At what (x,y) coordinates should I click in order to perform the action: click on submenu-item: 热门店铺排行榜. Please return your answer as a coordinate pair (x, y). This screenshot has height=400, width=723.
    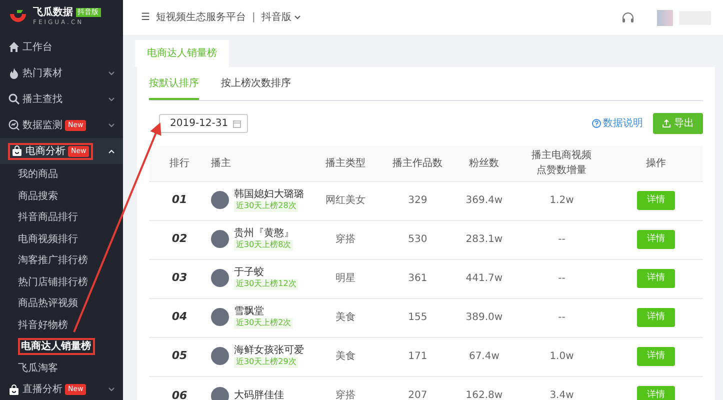
    Looking at the image, I should click on (53, 282).